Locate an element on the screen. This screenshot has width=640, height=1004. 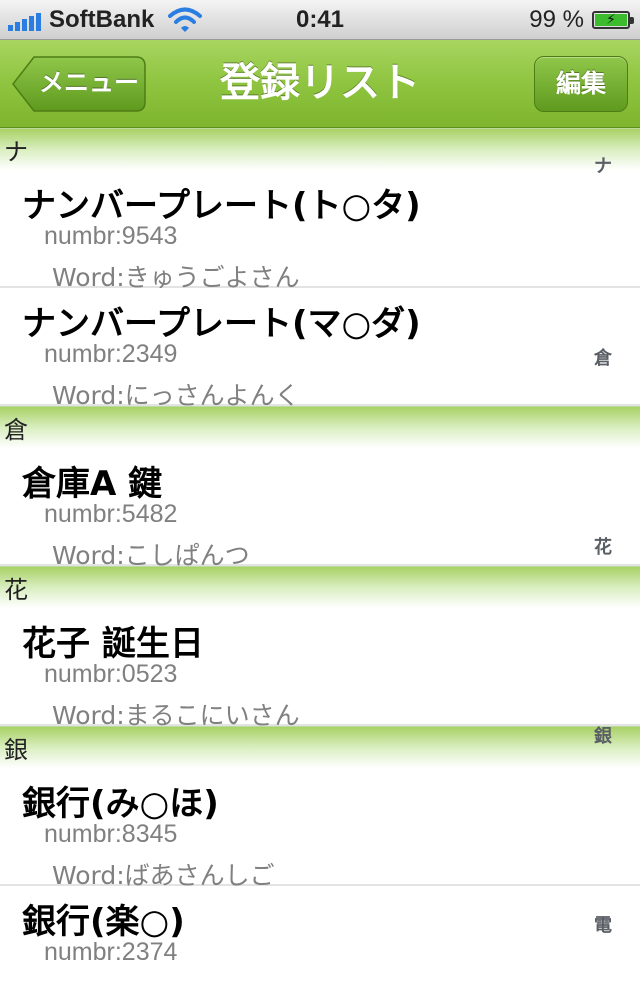
index-item: 倉 is located at coordinates (603, 357).